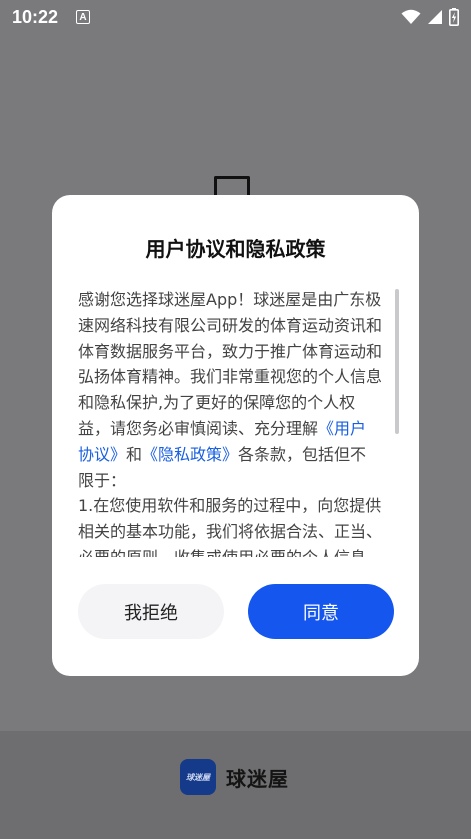 Image resolution: width=471 pixels, height=839 pixels. Describe the element at coordinates (435, 17) in the screenshot. I see `signal-icon` at that location.